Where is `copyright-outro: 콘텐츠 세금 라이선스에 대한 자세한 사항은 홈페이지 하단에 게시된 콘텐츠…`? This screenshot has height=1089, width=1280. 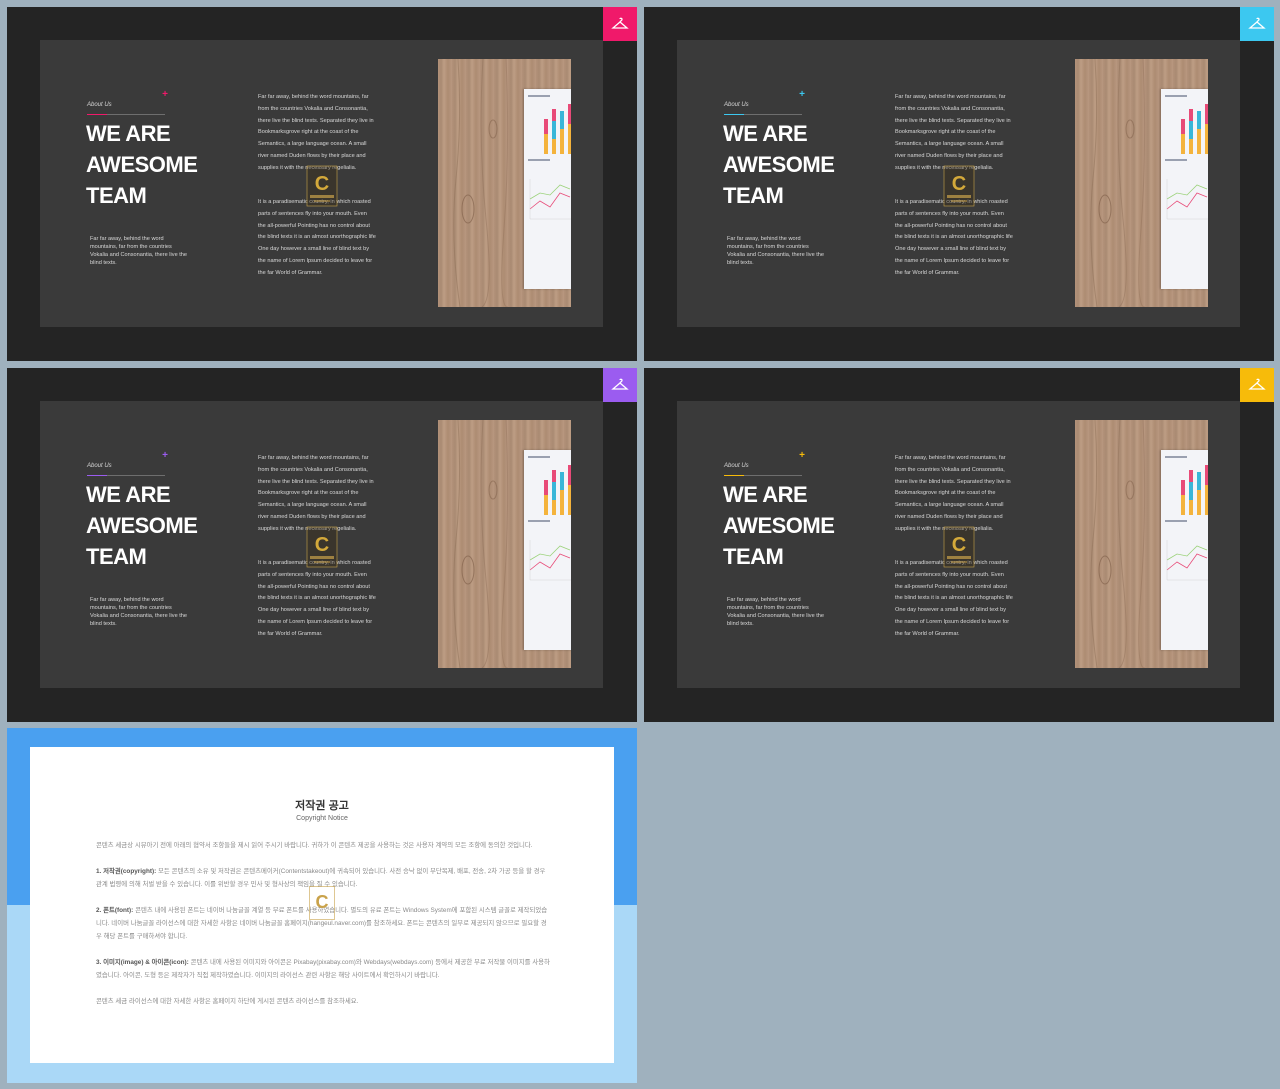
copyright-outro: 콘텐츠 세금 라이선스에 대한 자세한 사항은 홈페이지 하단에 게시된 콘텐츠… is located at coordinates (227, 1001).